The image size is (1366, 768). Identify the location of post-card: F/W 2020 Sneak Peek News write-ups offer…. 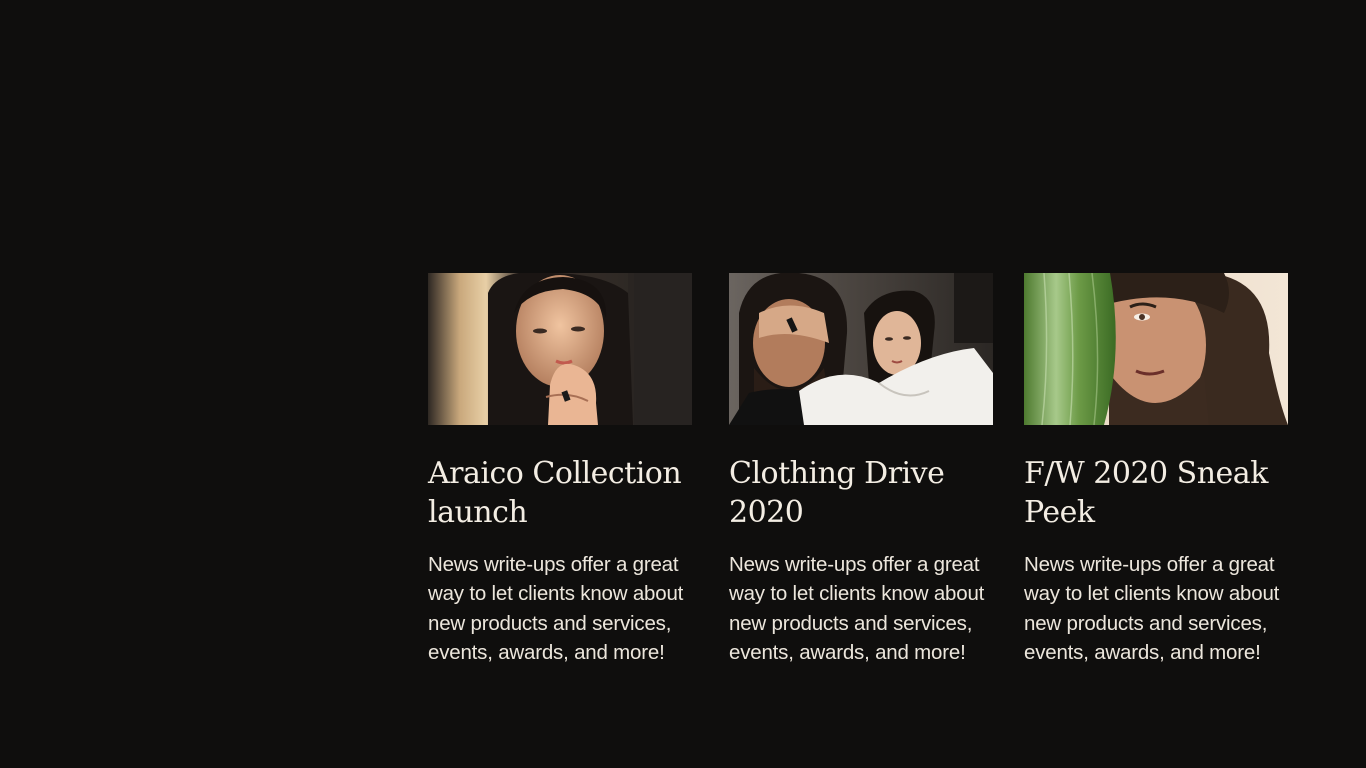
(1156, 470).